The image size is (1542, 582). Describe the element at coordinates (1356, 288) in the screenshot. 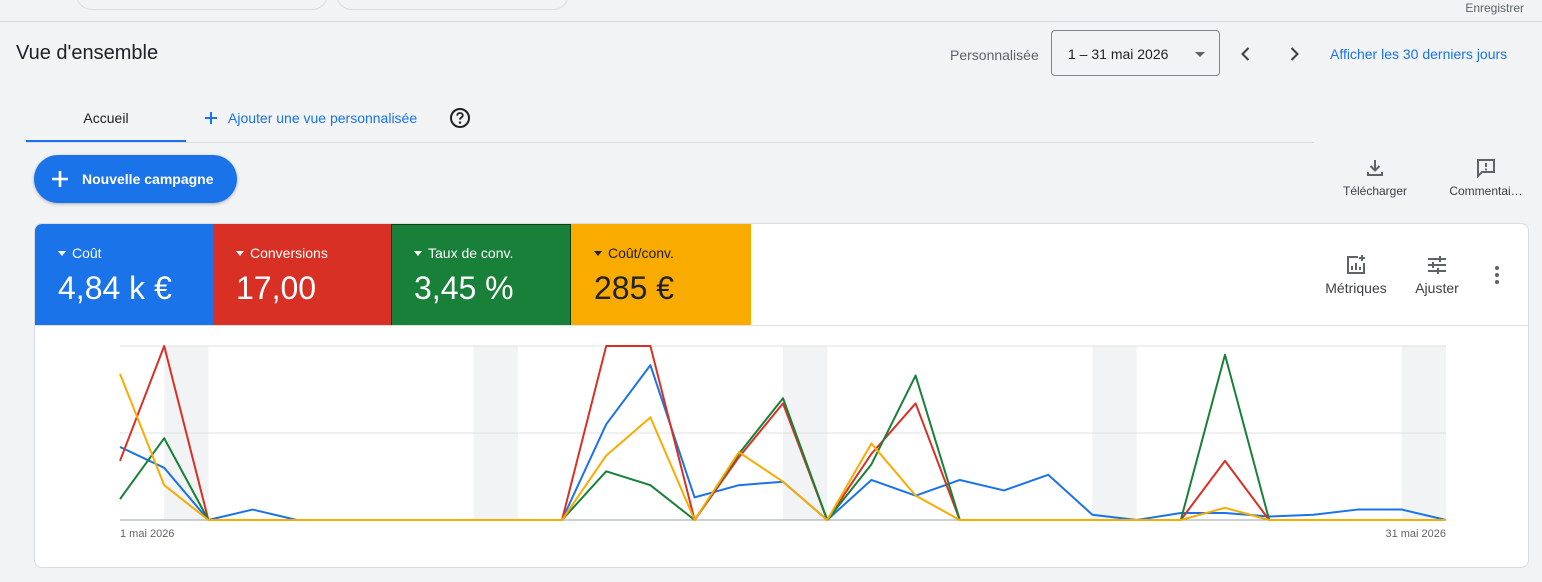

I see `metrics-label: Métriques` at that location.